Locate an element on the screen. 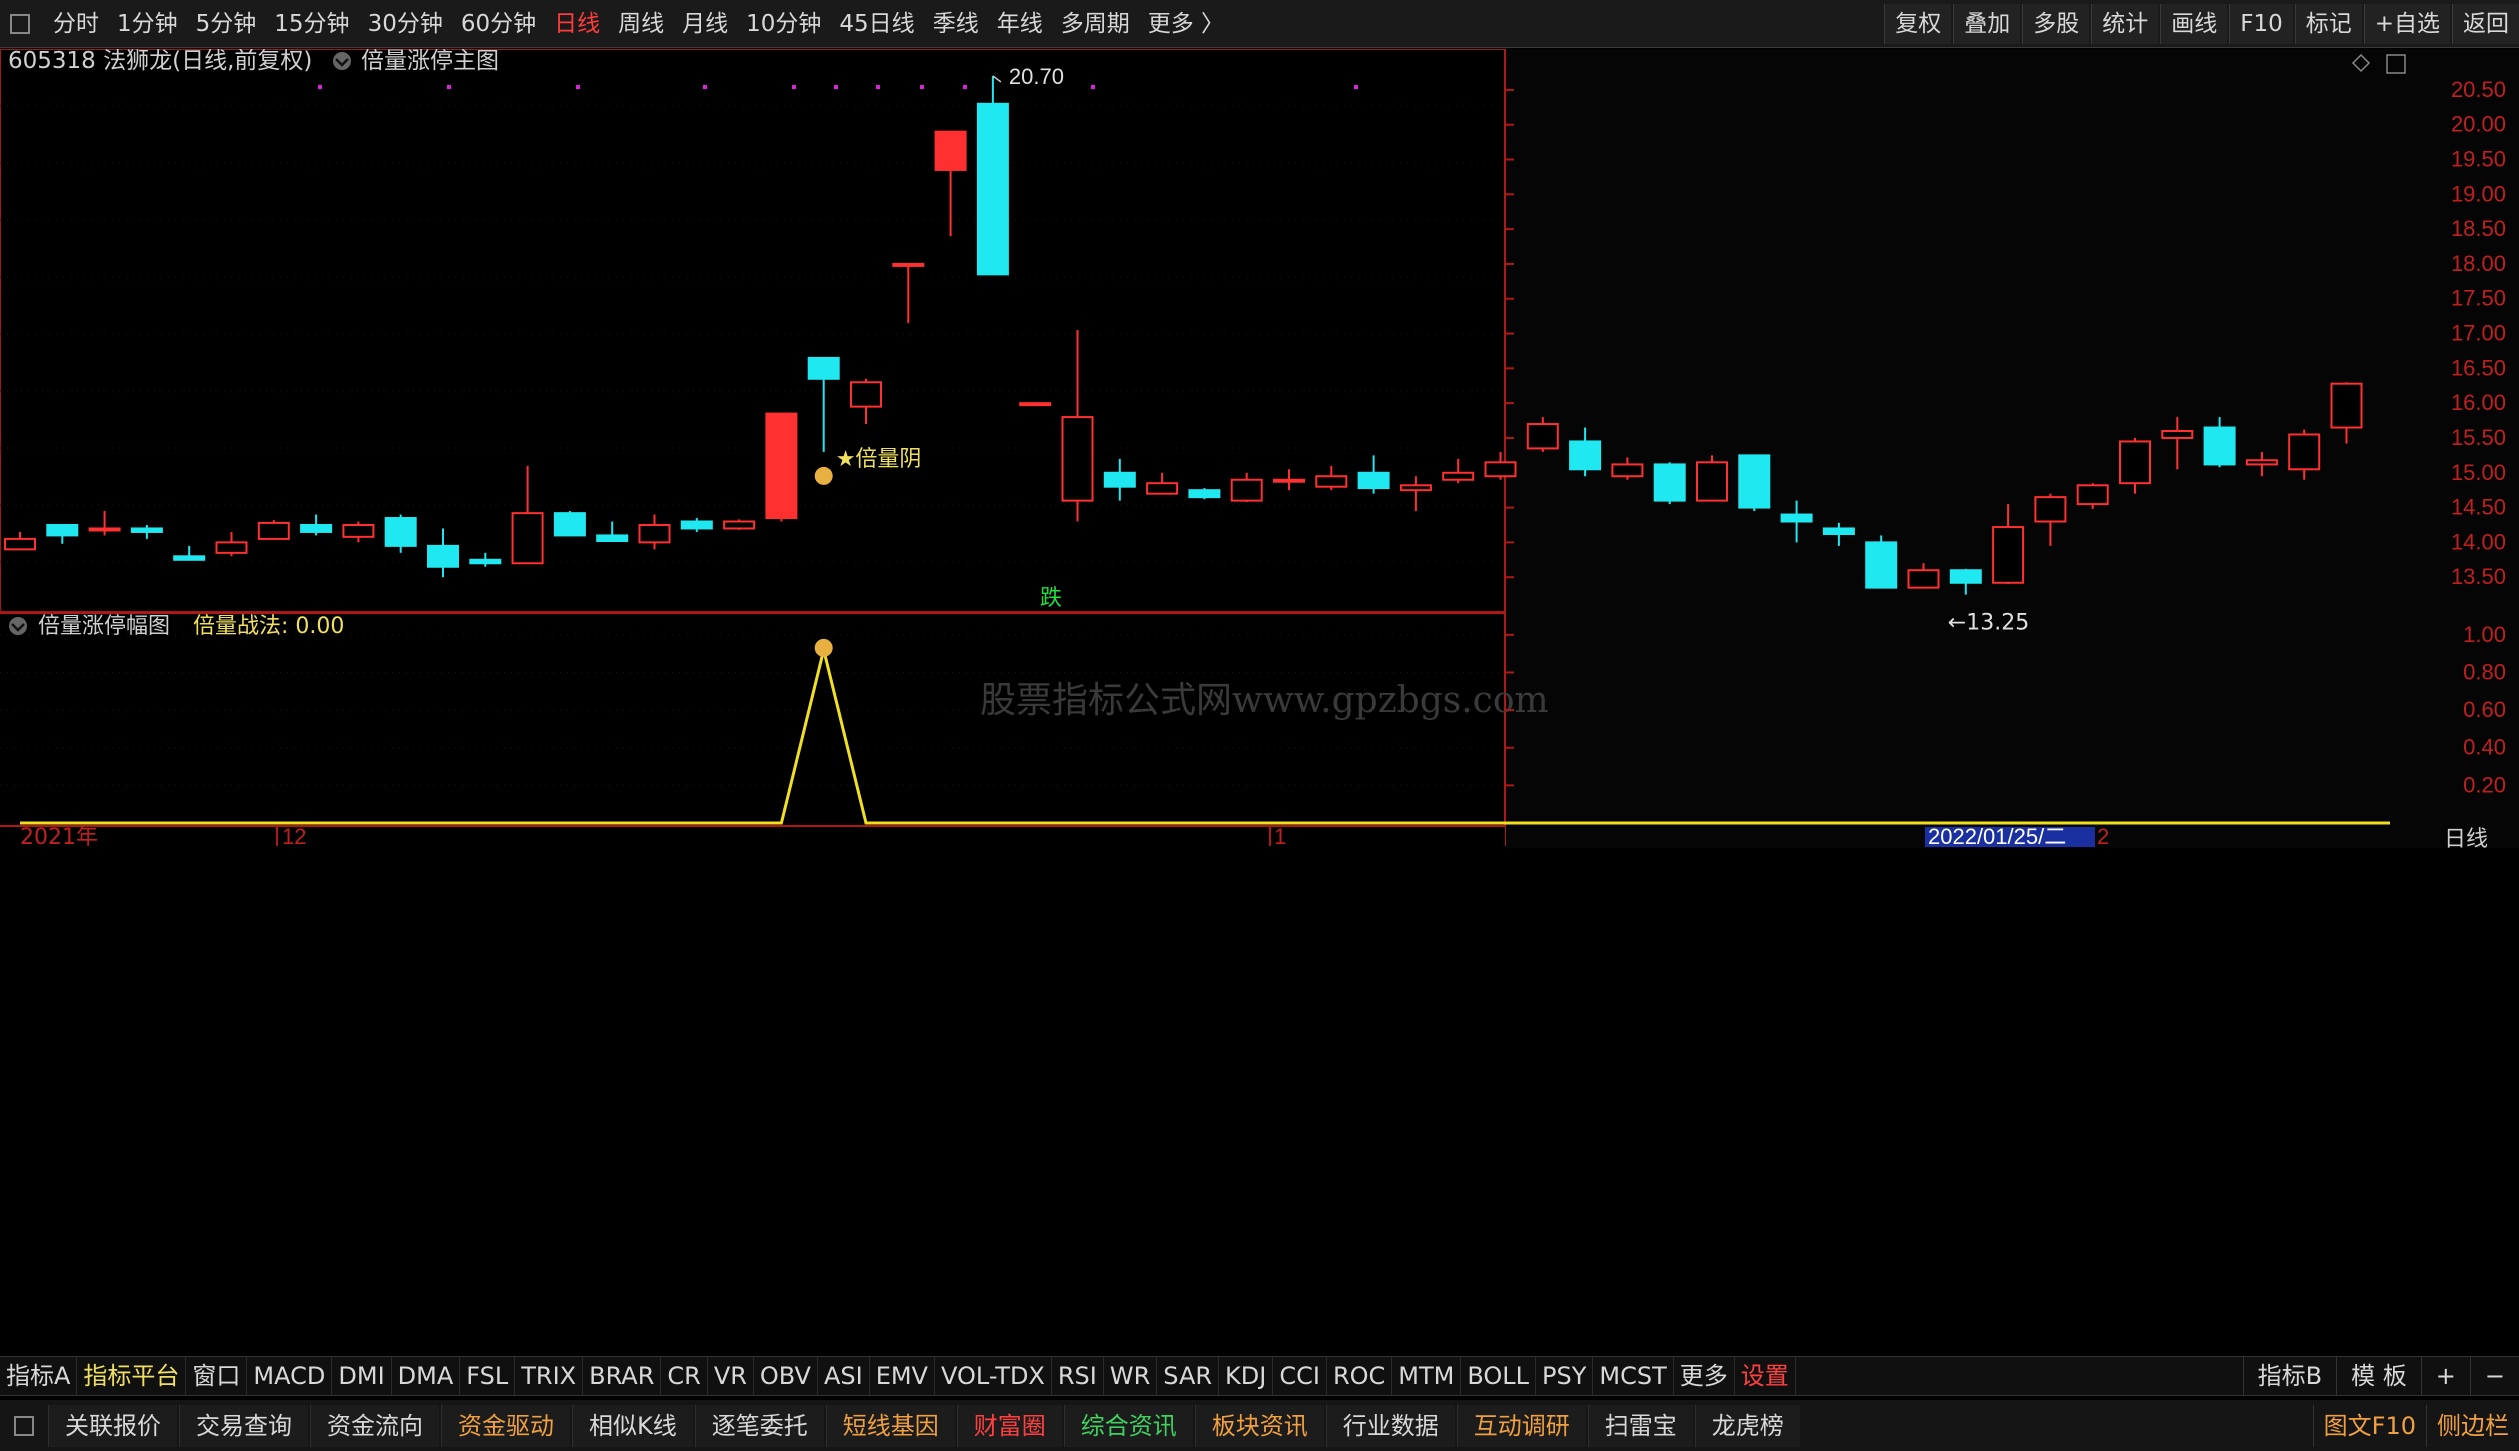 The width and height of the screenshot is (2519, 1451). info-tab: 资金流向 is located at coordinates (374, 1425).